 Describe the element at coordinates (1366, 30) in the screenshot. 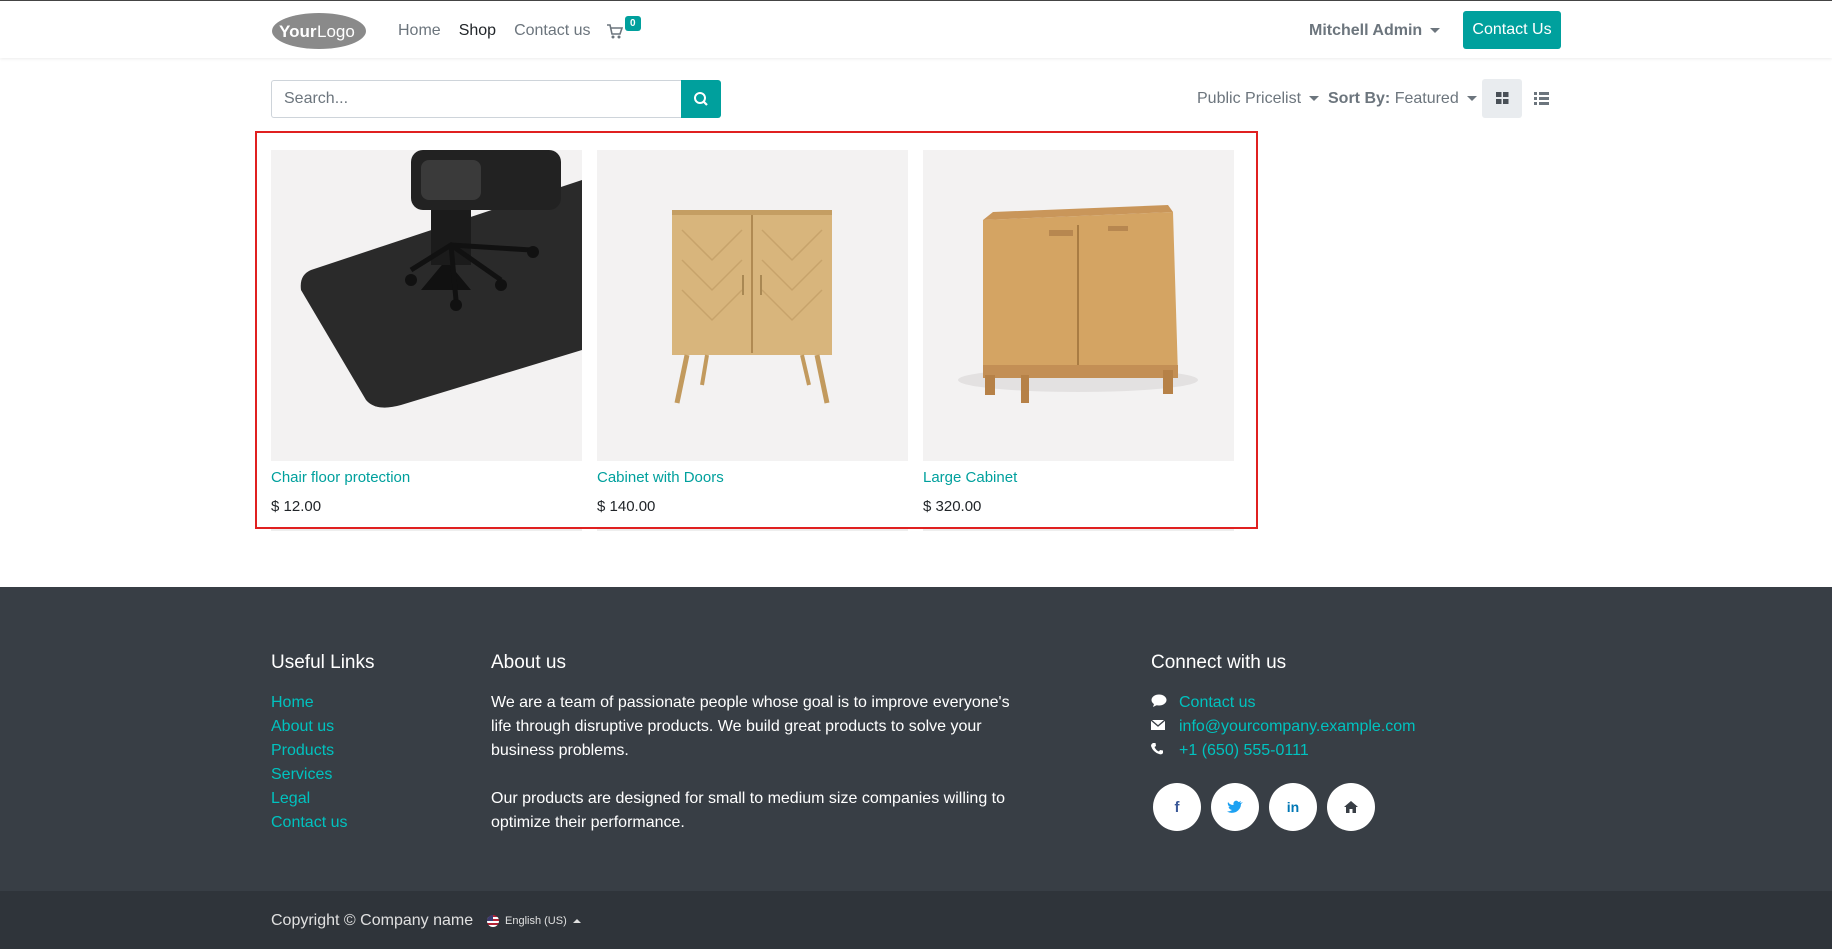

I see `user-name: Mitchell Admin` at that location.